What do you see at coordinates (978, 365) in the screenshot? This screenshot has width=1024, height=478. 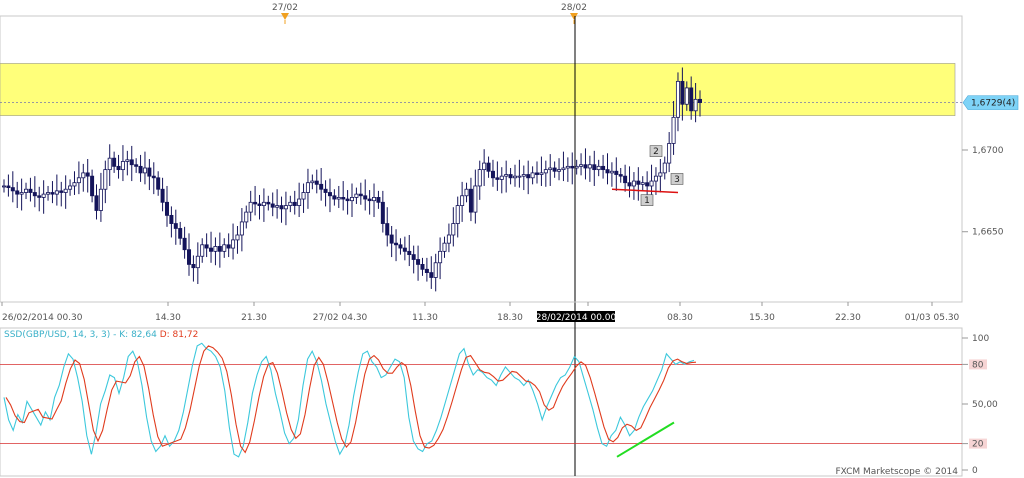 I see `indicator-tick-label: 80` at bounding box center [978, 365].